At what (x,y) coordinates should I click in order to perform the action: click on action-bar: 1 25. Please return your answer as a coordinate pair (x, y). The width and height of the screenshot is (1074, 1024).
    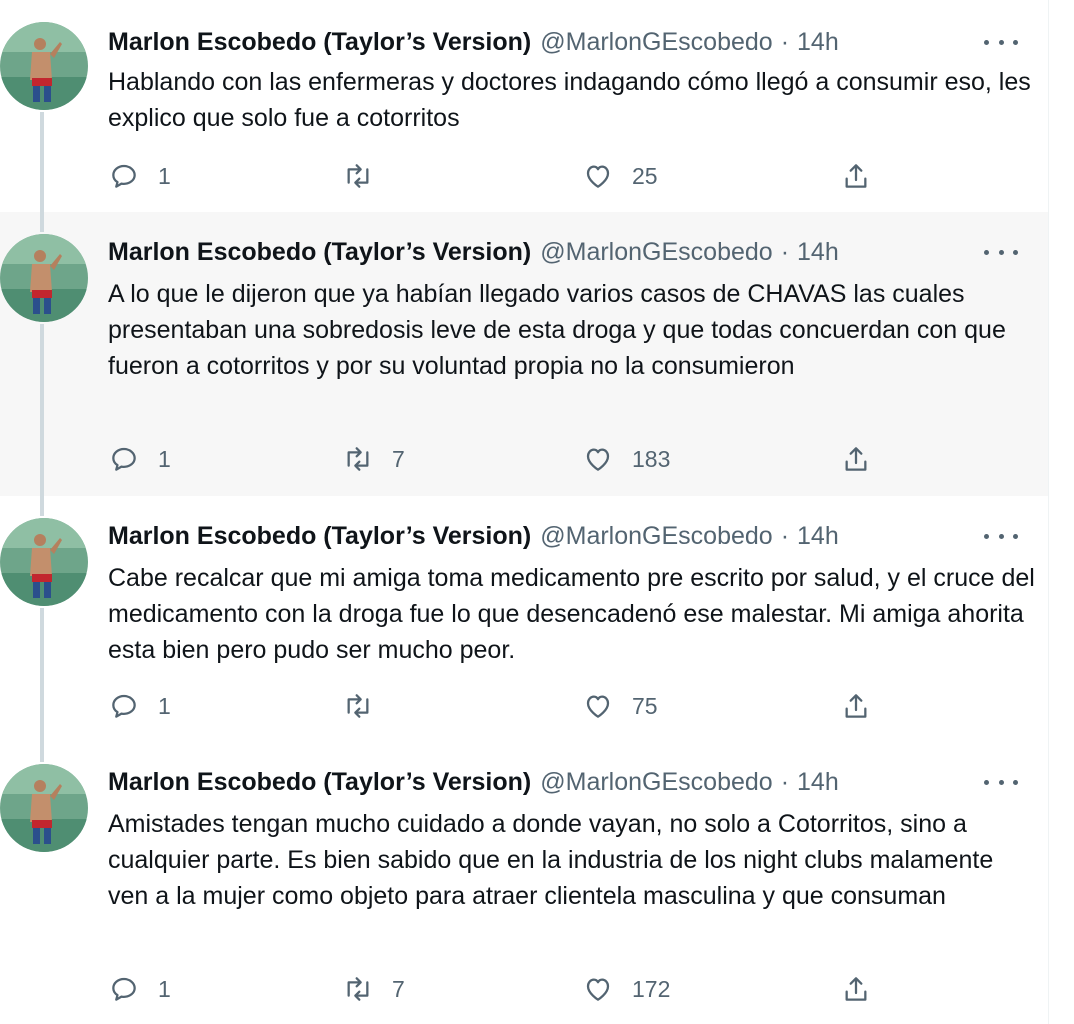
    Looking at the image, I should click on (498, 176).